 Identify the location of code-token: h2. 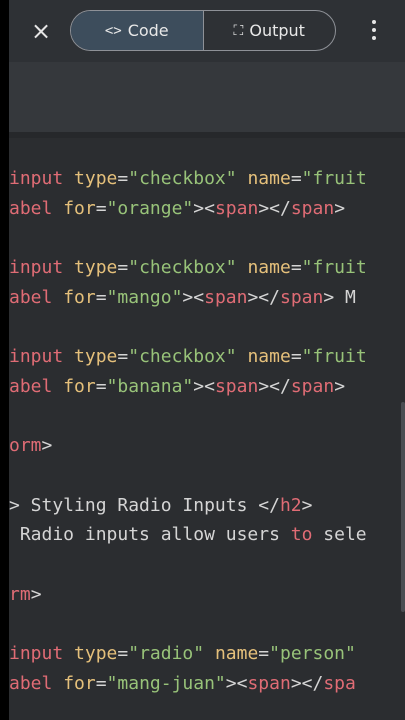
(290, 505).